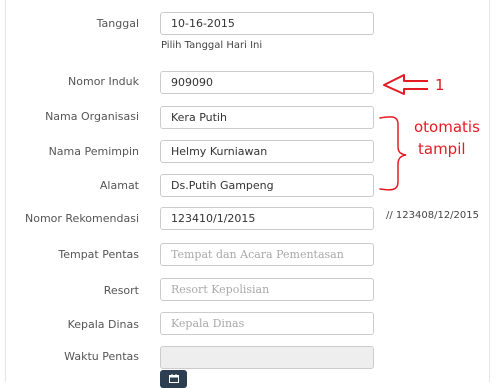  I want to click on kepala-dinas-label: Kepala Dinas, so click(103, 324).